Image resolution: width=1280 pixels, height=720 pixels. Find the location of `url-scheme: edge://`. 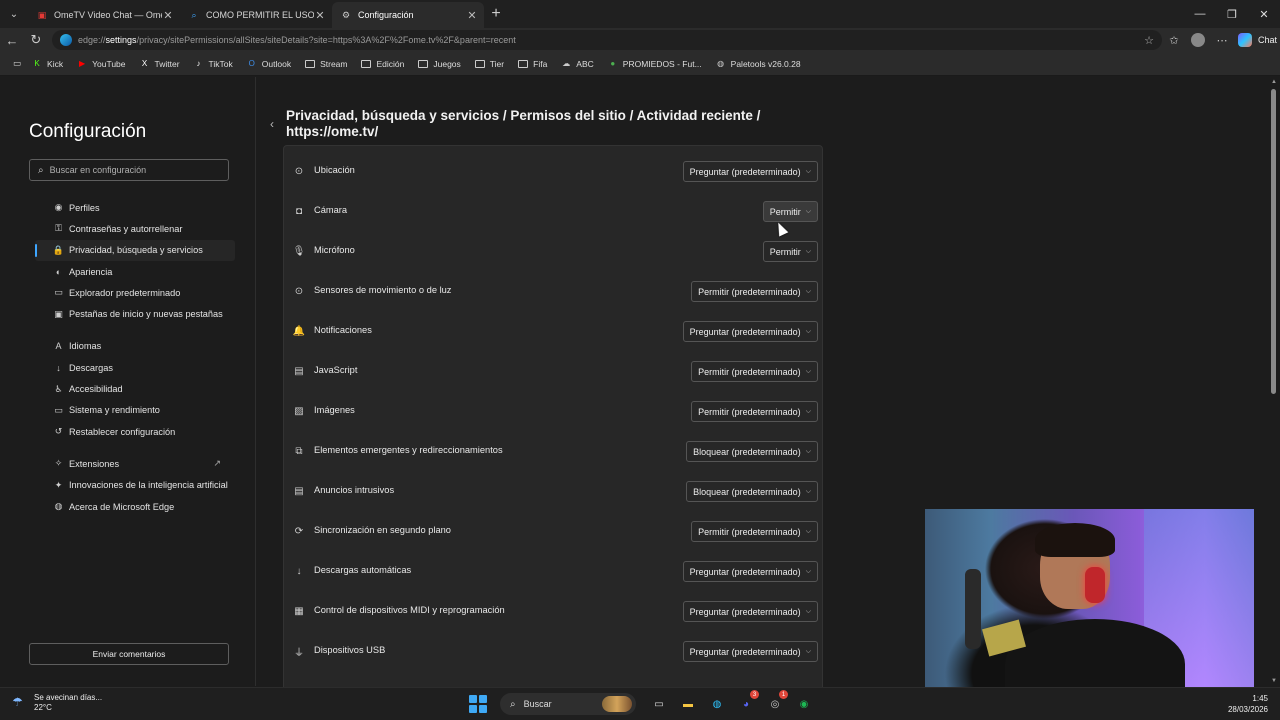

url-scheme: edge:// is located at coordinates (92, 40).